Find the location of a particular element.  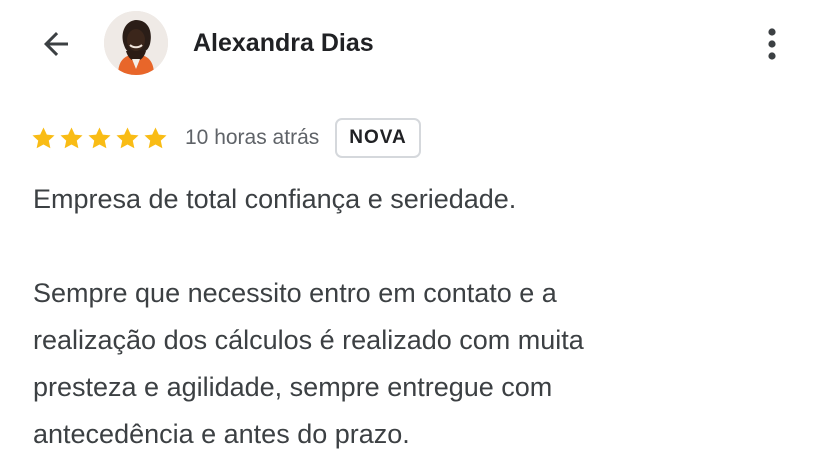

reviewer-name: Alexandra Dias is located at coordinates (283, 43).